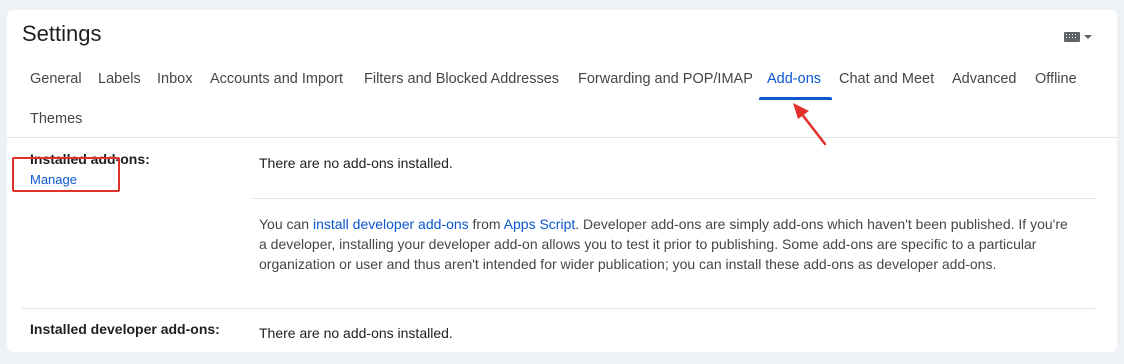  Describe the element at coordinates (56, 79) in the screenshot. I see `tab-general: General` at that location.